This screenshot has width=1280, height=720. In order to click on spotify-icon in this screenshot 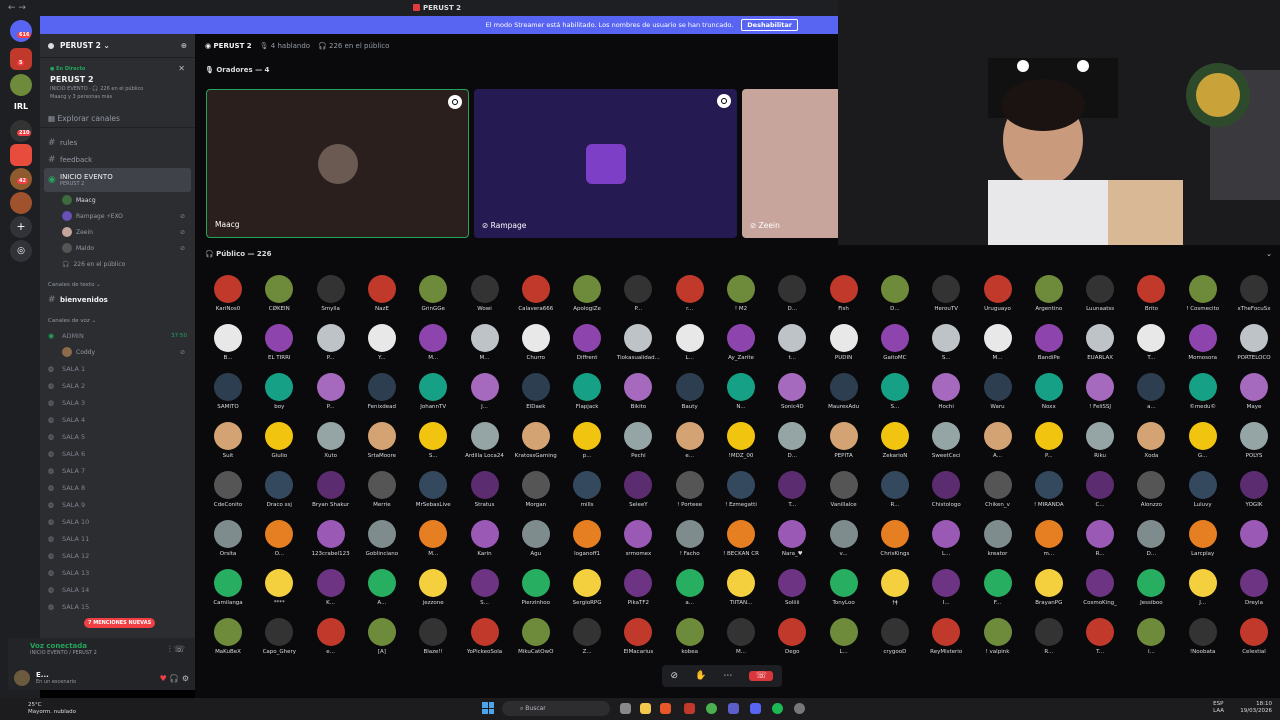, I will do `click(777, 708)`.